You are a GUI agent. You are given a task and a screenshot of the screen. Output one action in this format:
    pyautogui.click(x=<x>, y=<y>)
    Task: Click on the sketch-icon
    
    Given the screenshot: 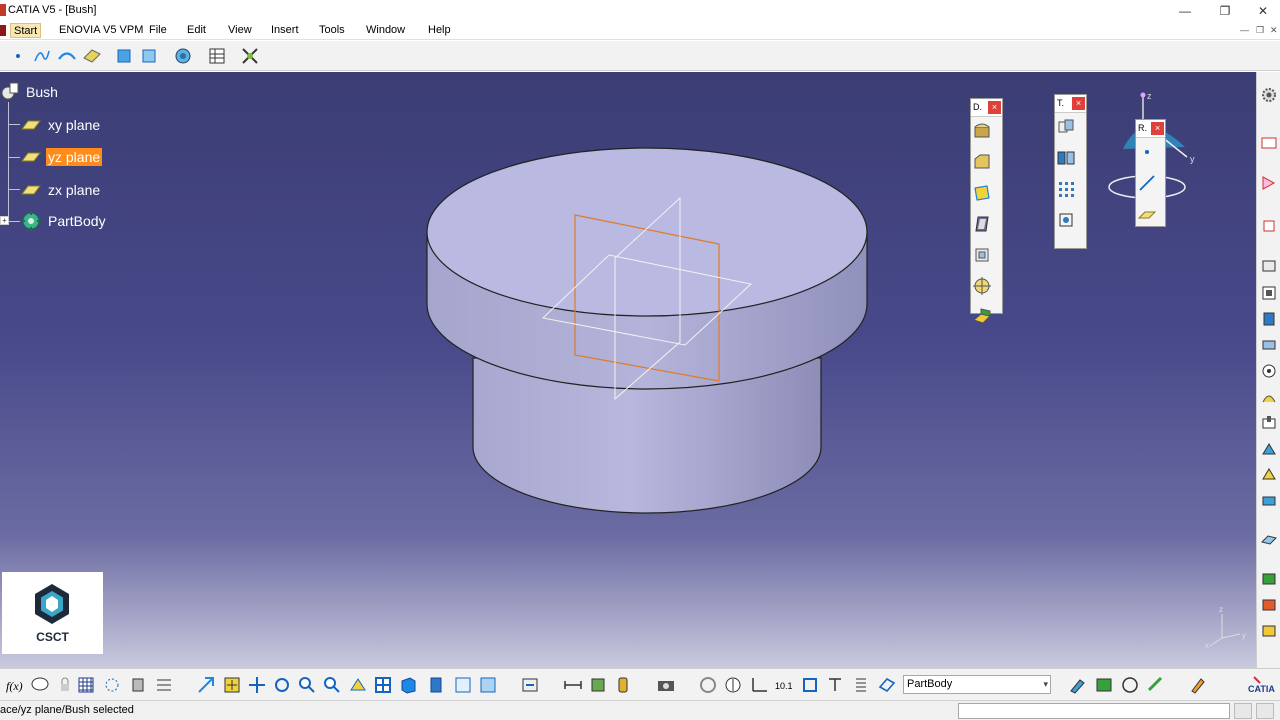 What is the action you would take?
    pyautogui.click(x=1078, y=685)
    